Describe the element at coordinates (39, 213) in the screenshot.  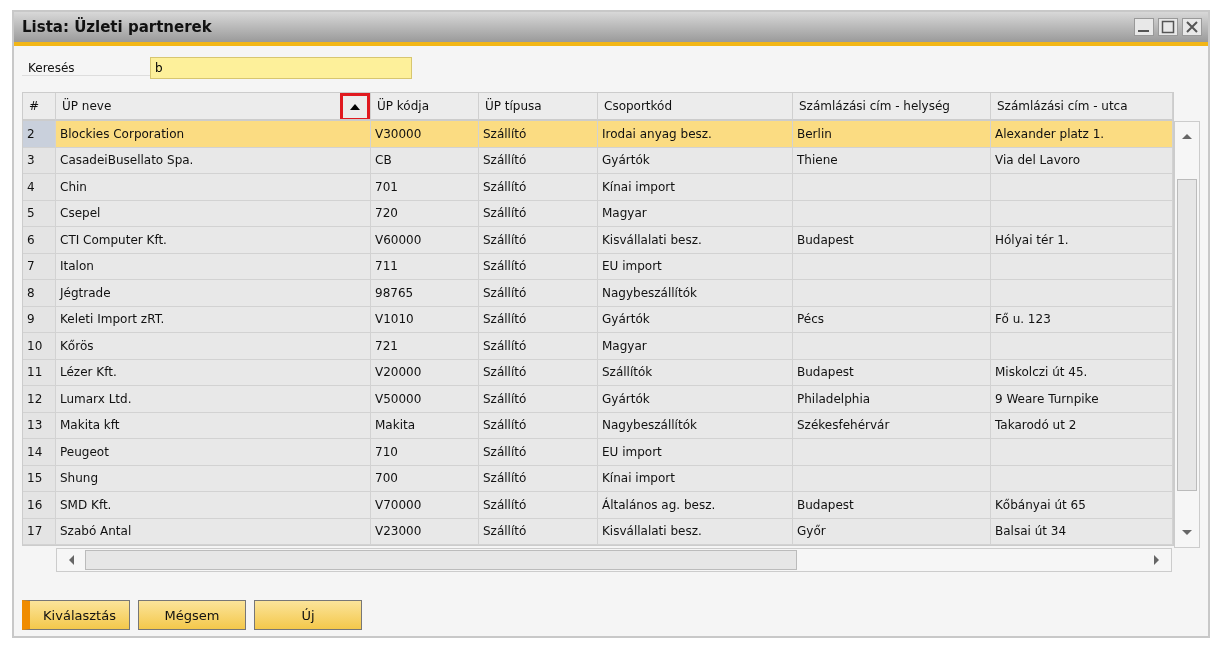
I see `row-number: 5` at that location.